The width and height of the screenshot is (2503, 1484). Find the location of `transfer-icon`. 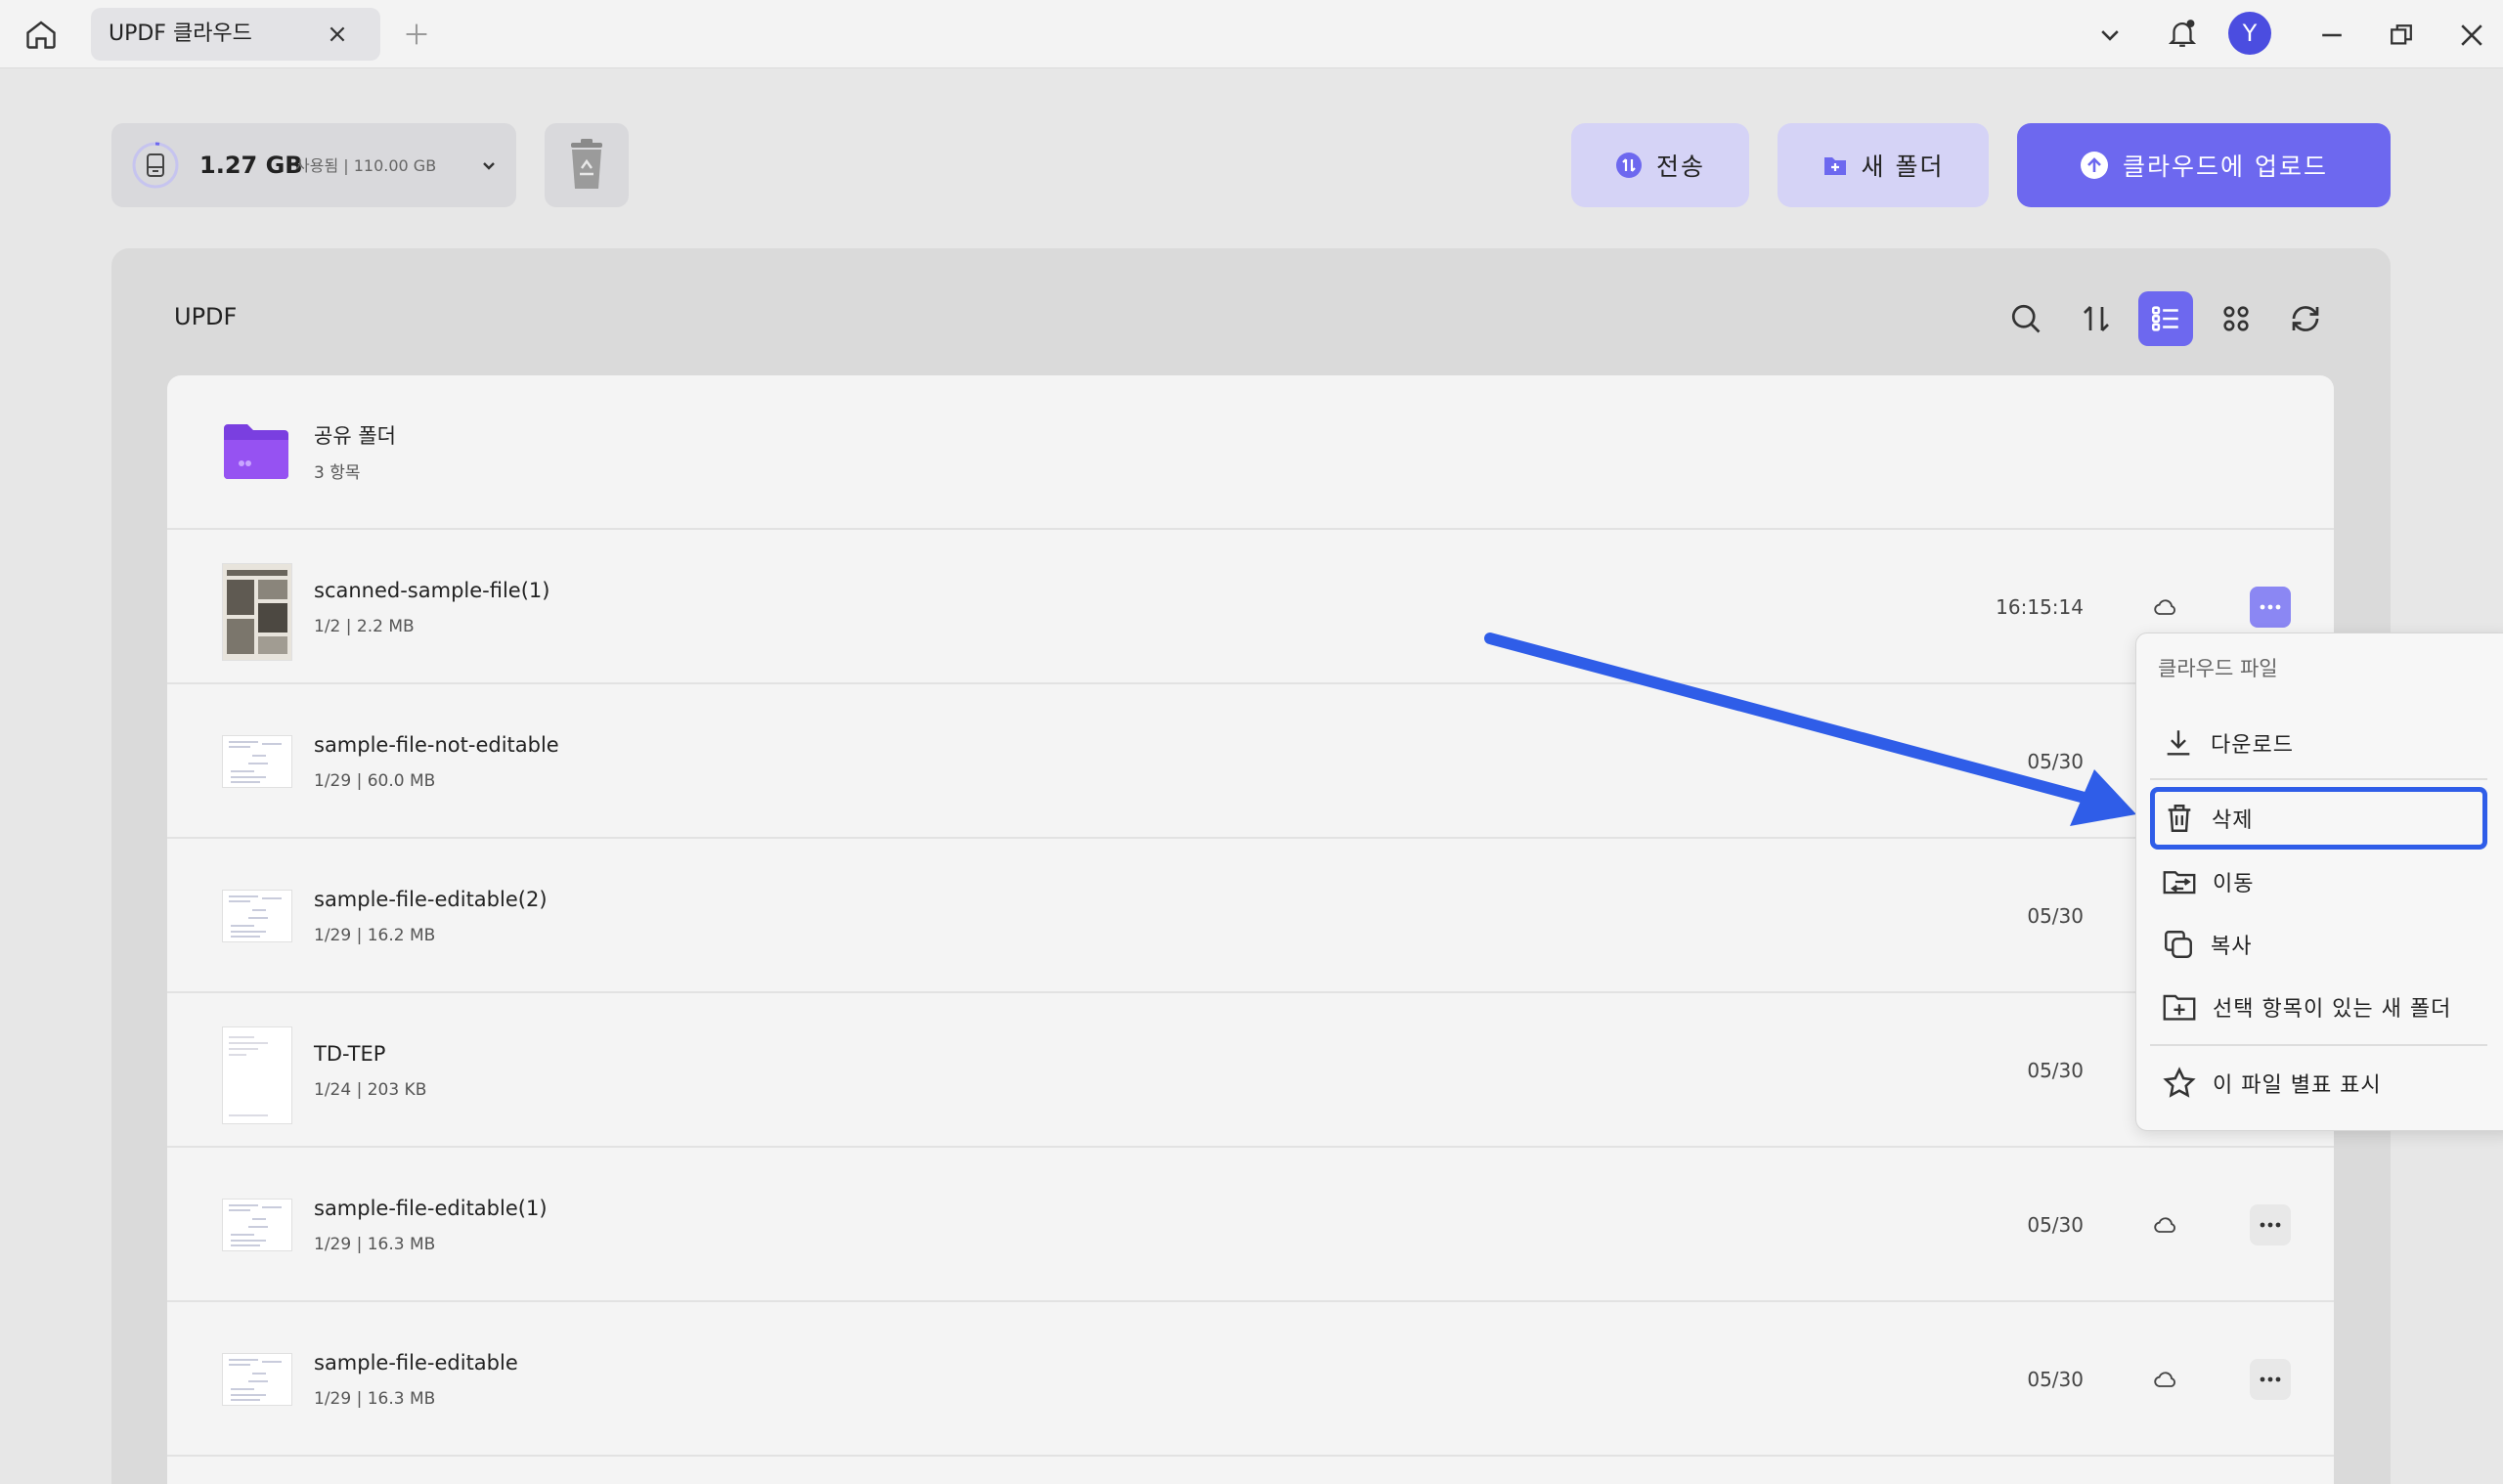

transfer-icon is located at coordinates (1629, 165).